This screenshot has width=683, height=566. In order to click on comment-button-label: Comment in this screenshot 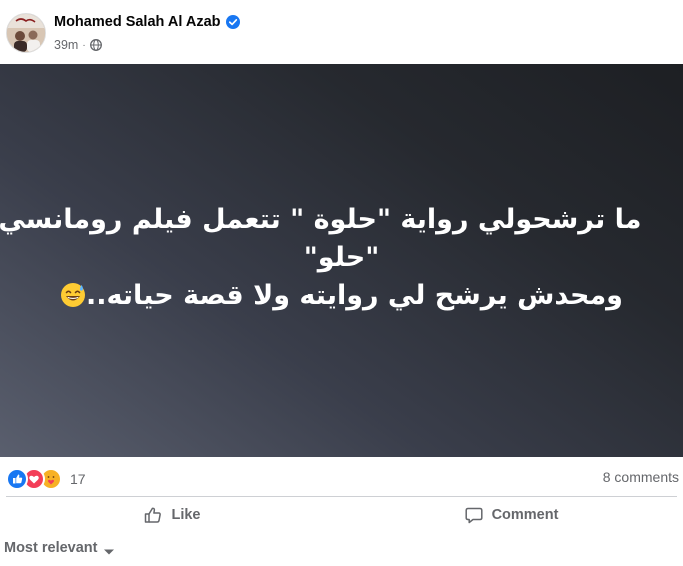, I will do `click(525, 515)`.